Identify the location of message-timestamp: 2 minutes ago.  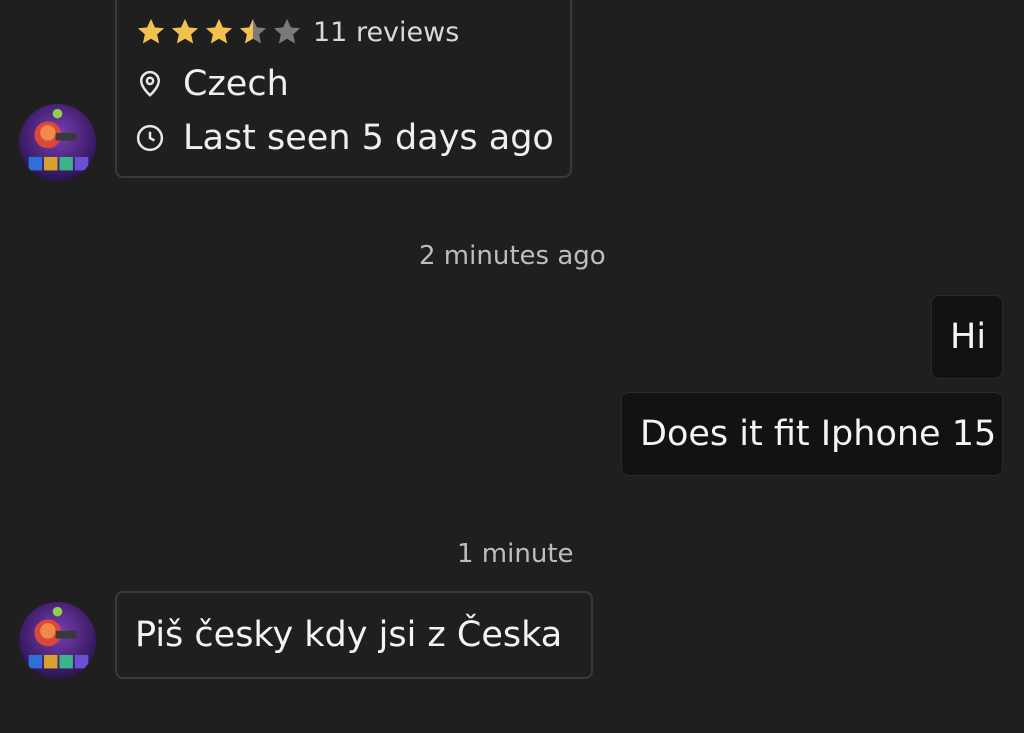
(512, 256).